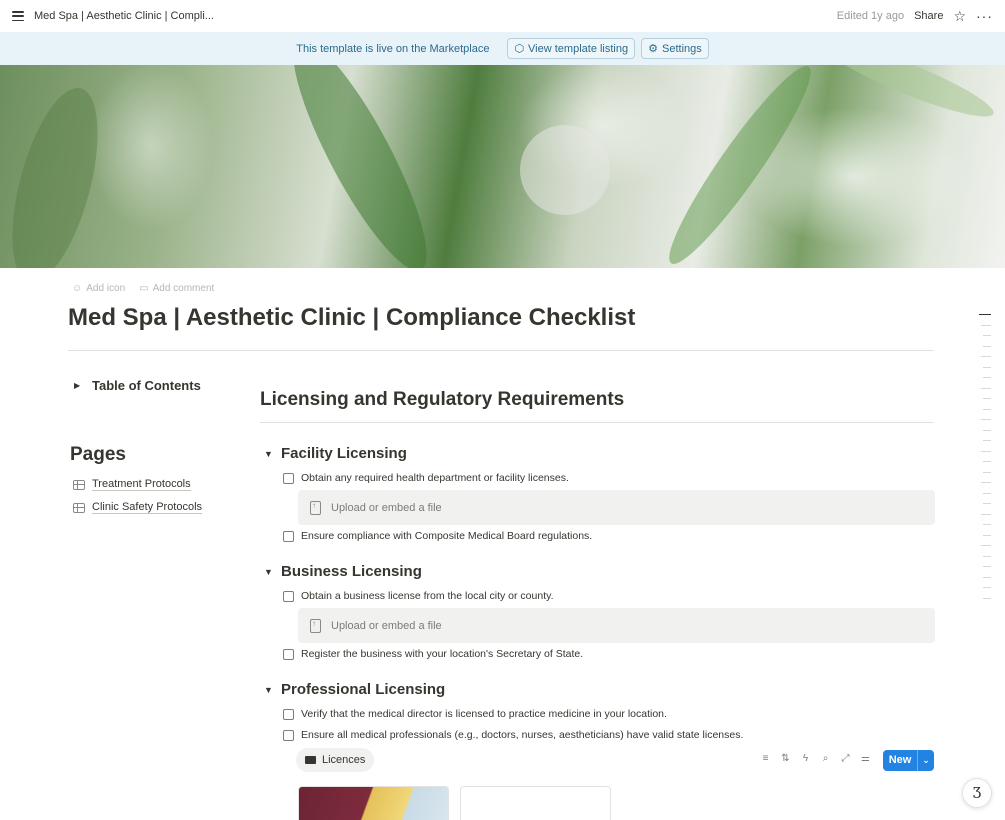 This screenshot has height=820, width=1005. What do you see at coordinates (183, 288) in the screenshot?
I see `add-comment-label: Add comment` at bounding box center [183, 288].